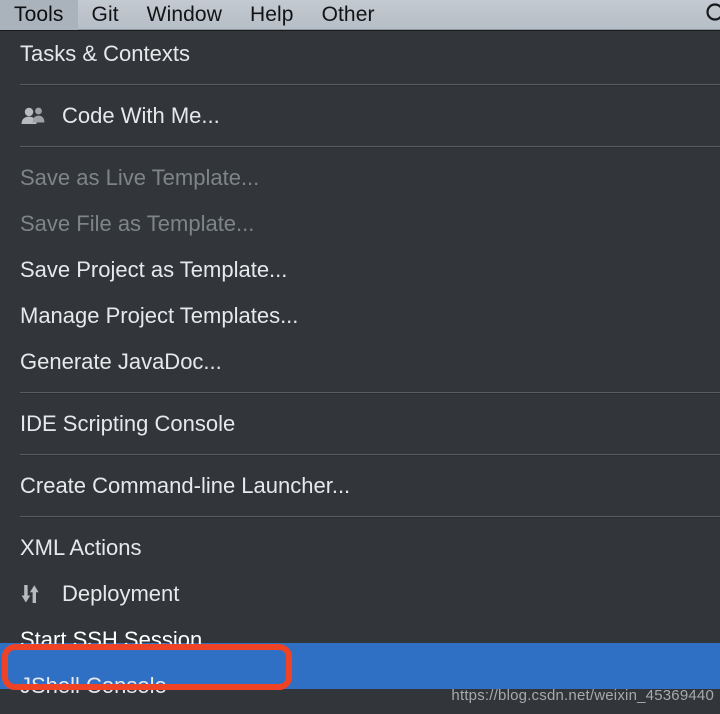 This screenshot has width=720, height=714. What do you see at coordinates (360, 594) in the screenshot?
I see `menu-item-deployment: Deployment` at bounding box center [360, 594].